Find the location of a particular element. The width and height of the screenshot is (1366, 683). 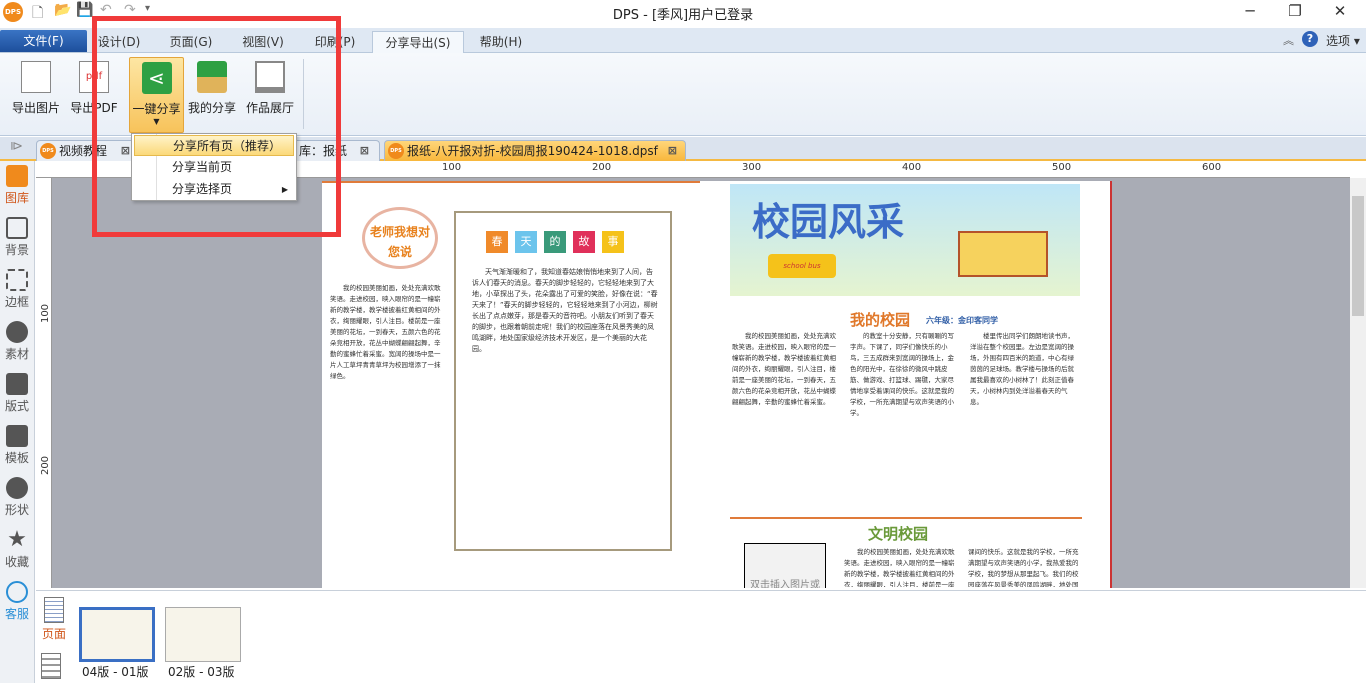

ruler-label: 500 is located at coordinates (1062, 167).